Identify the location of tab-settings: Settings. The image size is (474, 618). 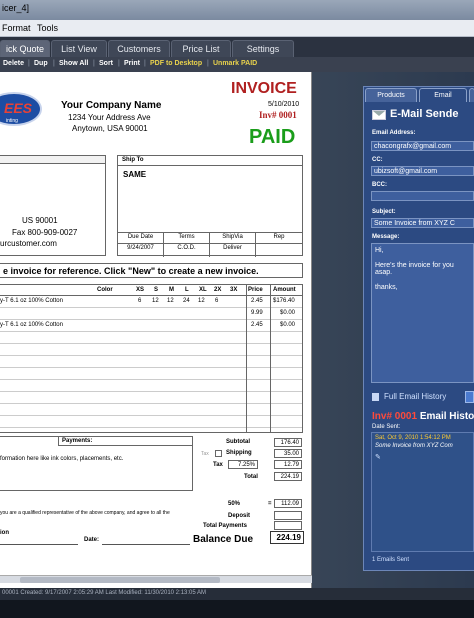
(263, 48).